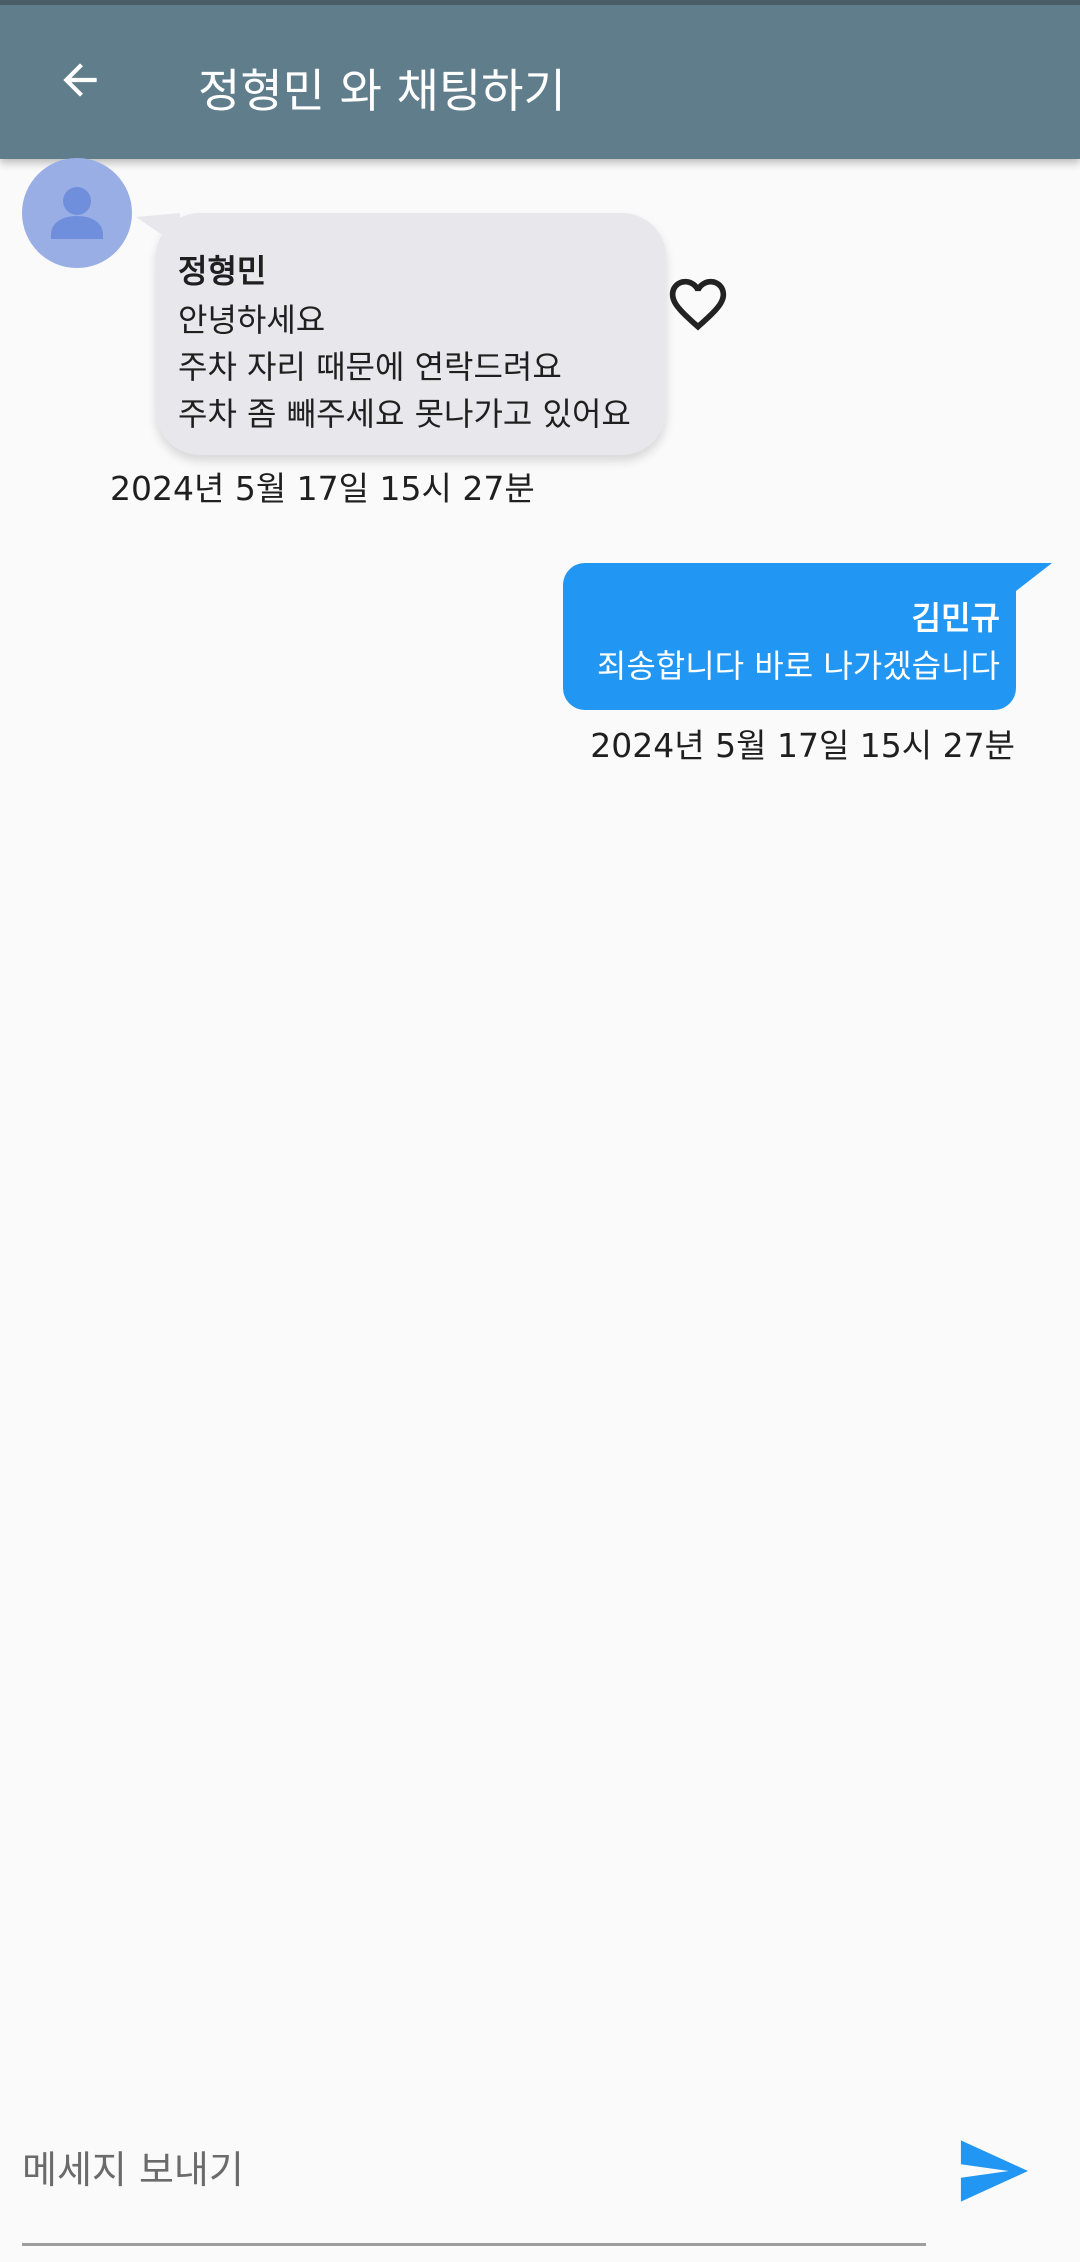  I want to click on message-line: 주차 좀 빼주세요 못나가고 있어요, so click(404, 414).